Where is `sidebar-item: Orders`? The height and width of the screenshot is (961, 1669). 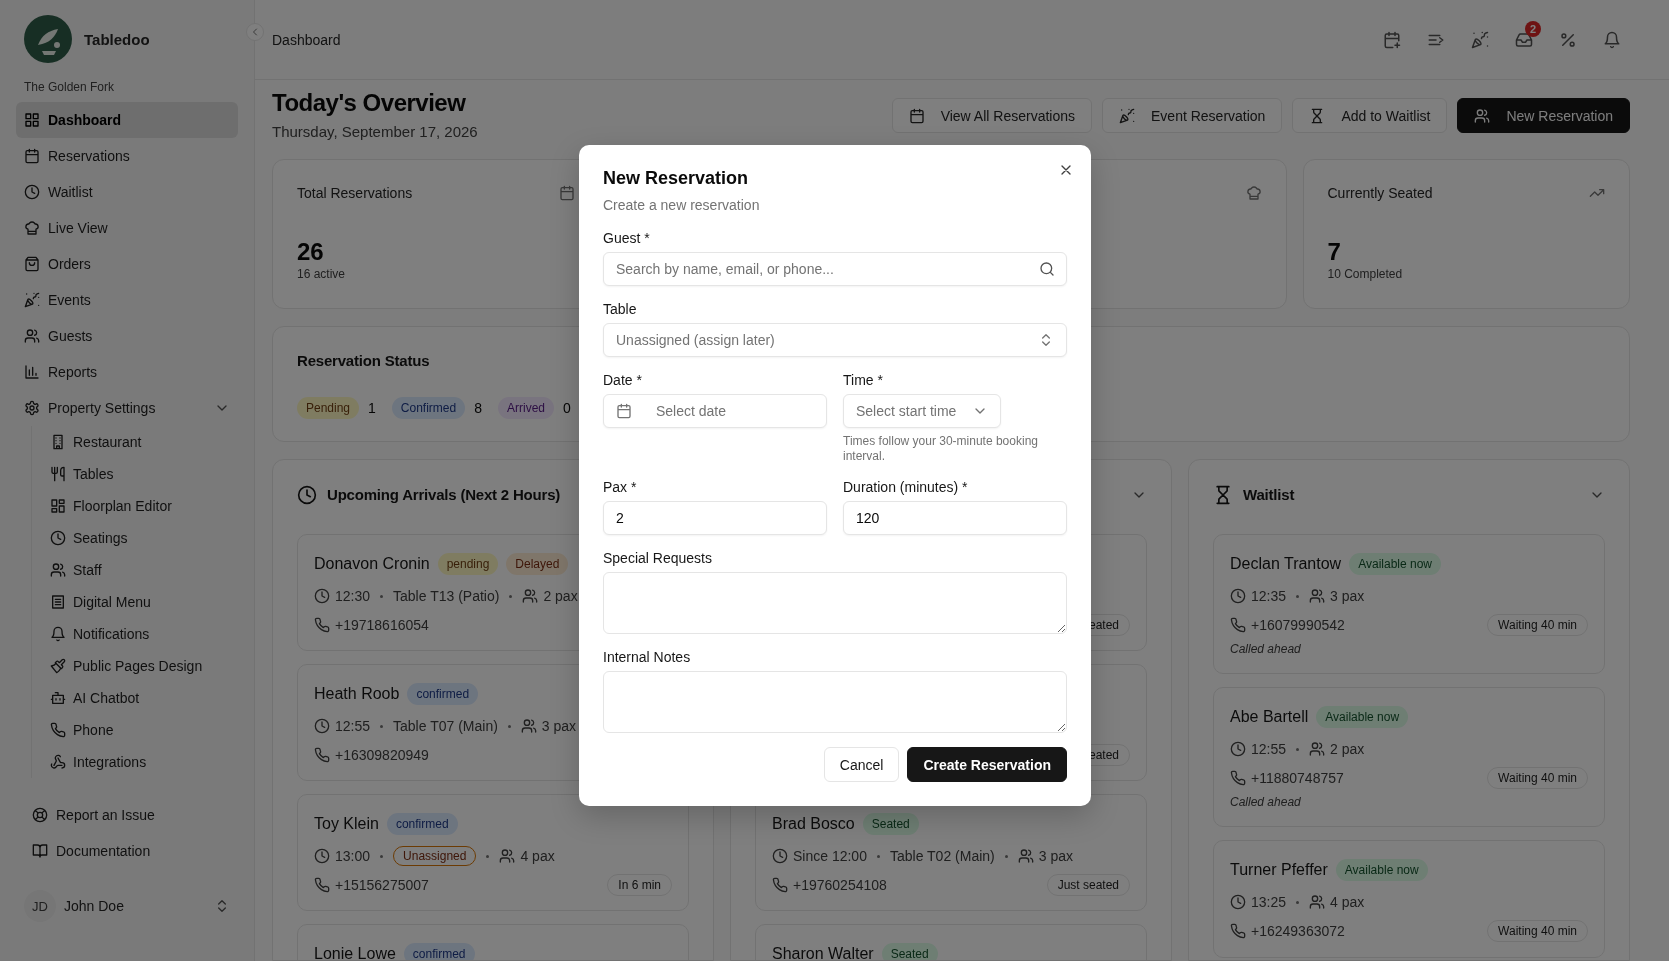
sidebar-item: Orders is located at coordinates (127, 264).